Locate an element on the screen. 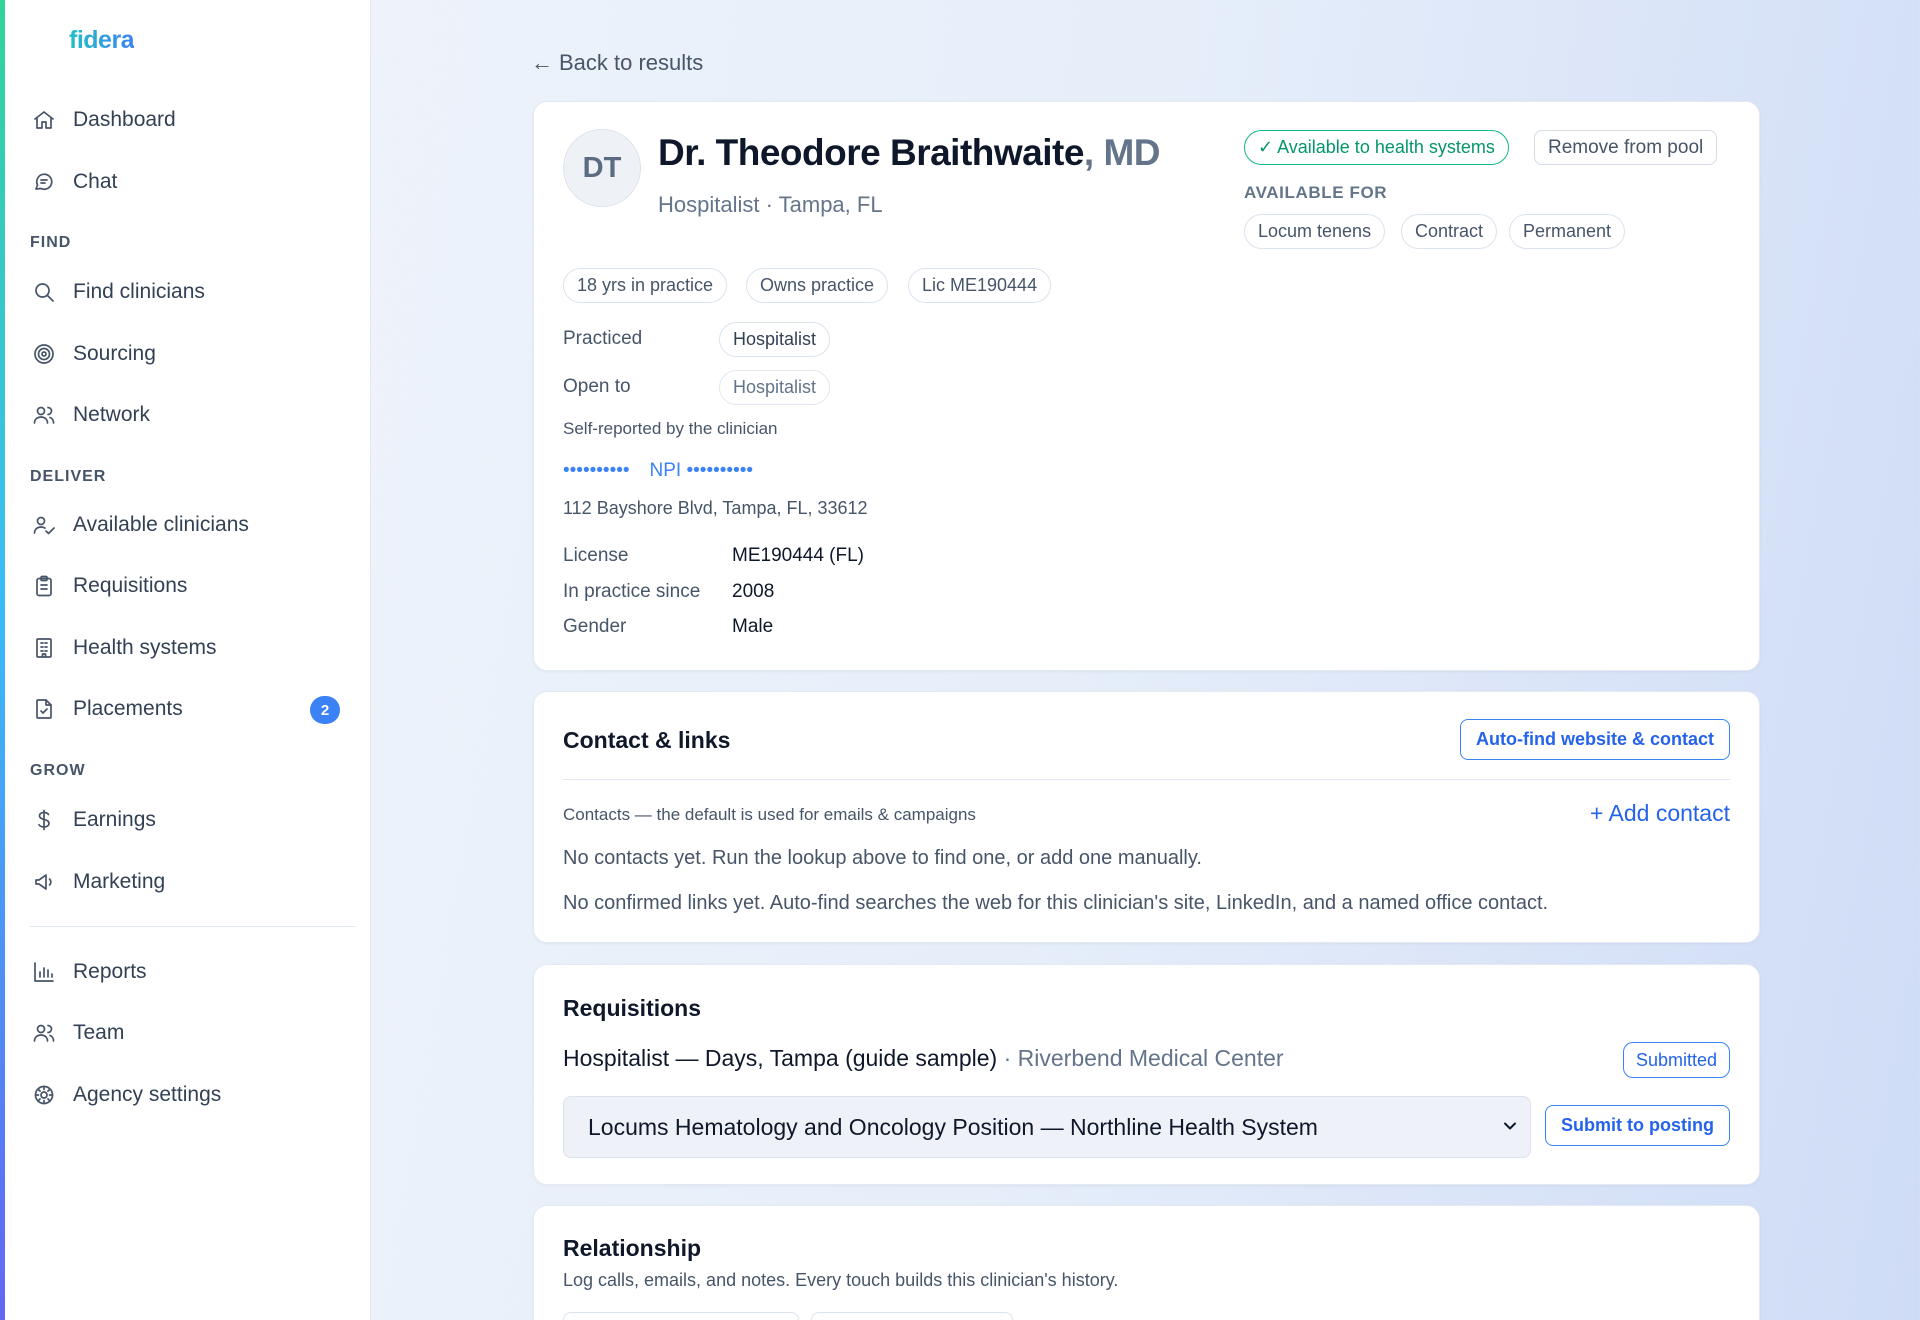 This screenshot has height=1320, width=1920. clipboard-icon is located at coordinates (44, 586).